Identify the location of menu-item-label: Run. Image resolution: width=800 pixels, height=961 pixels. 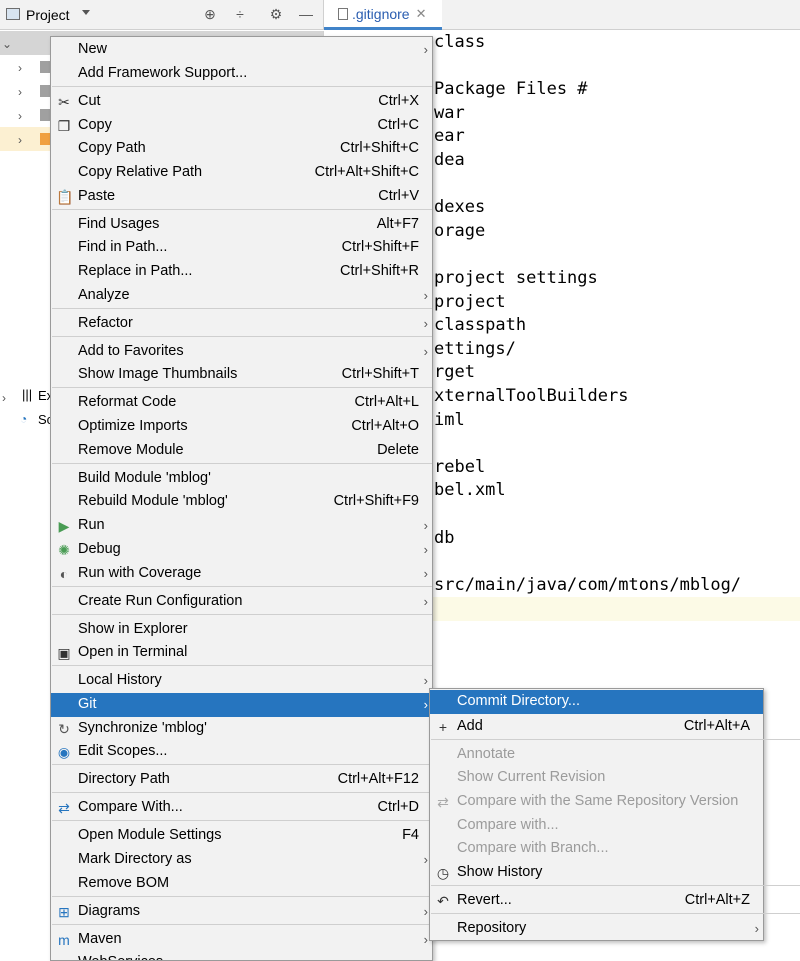
(91, 525).